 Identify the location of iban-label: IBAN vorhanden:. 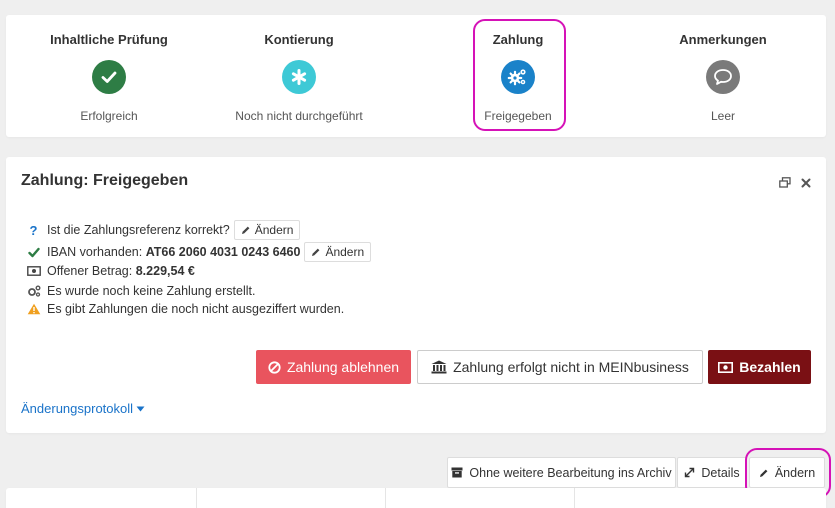
(95, 252).